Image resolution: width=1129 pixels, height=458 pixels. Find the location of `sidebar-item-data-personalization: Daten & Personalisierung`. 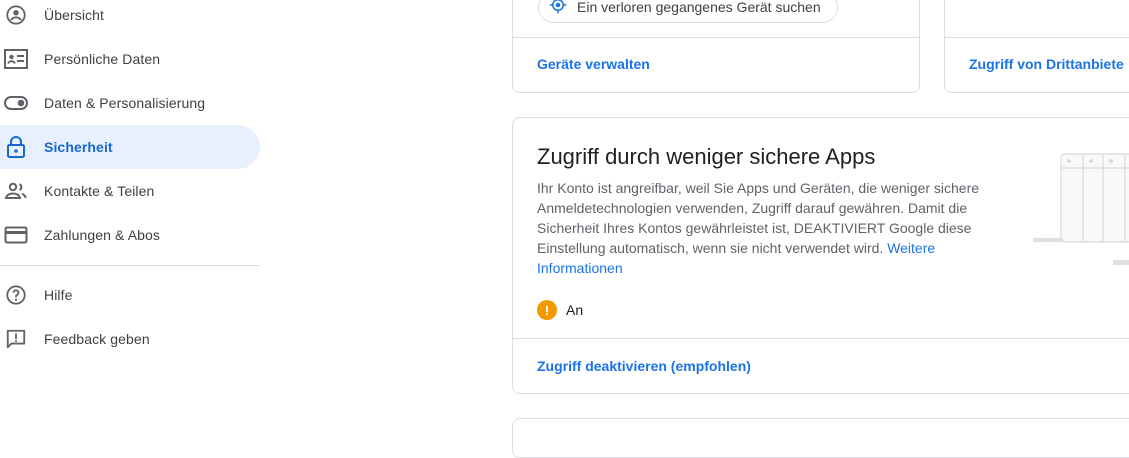

sidebar-item-data-personalization: Daten & Personalisierung is located at coordinates (130, 103).